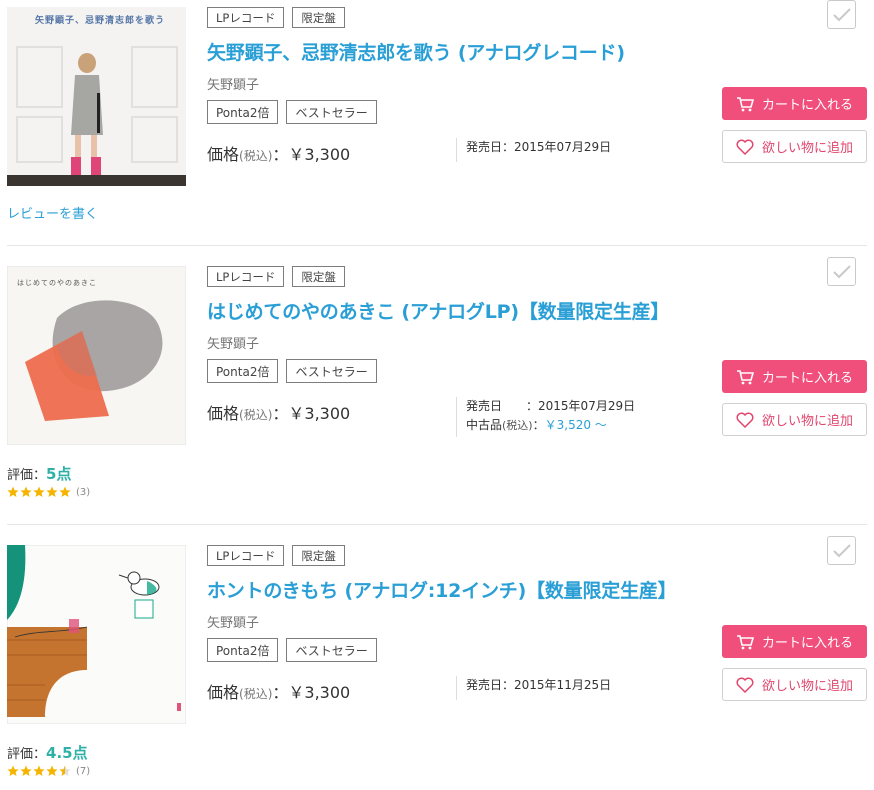  I want to click on release-info: 発売日：2015年07月29日, so click(538, 147).